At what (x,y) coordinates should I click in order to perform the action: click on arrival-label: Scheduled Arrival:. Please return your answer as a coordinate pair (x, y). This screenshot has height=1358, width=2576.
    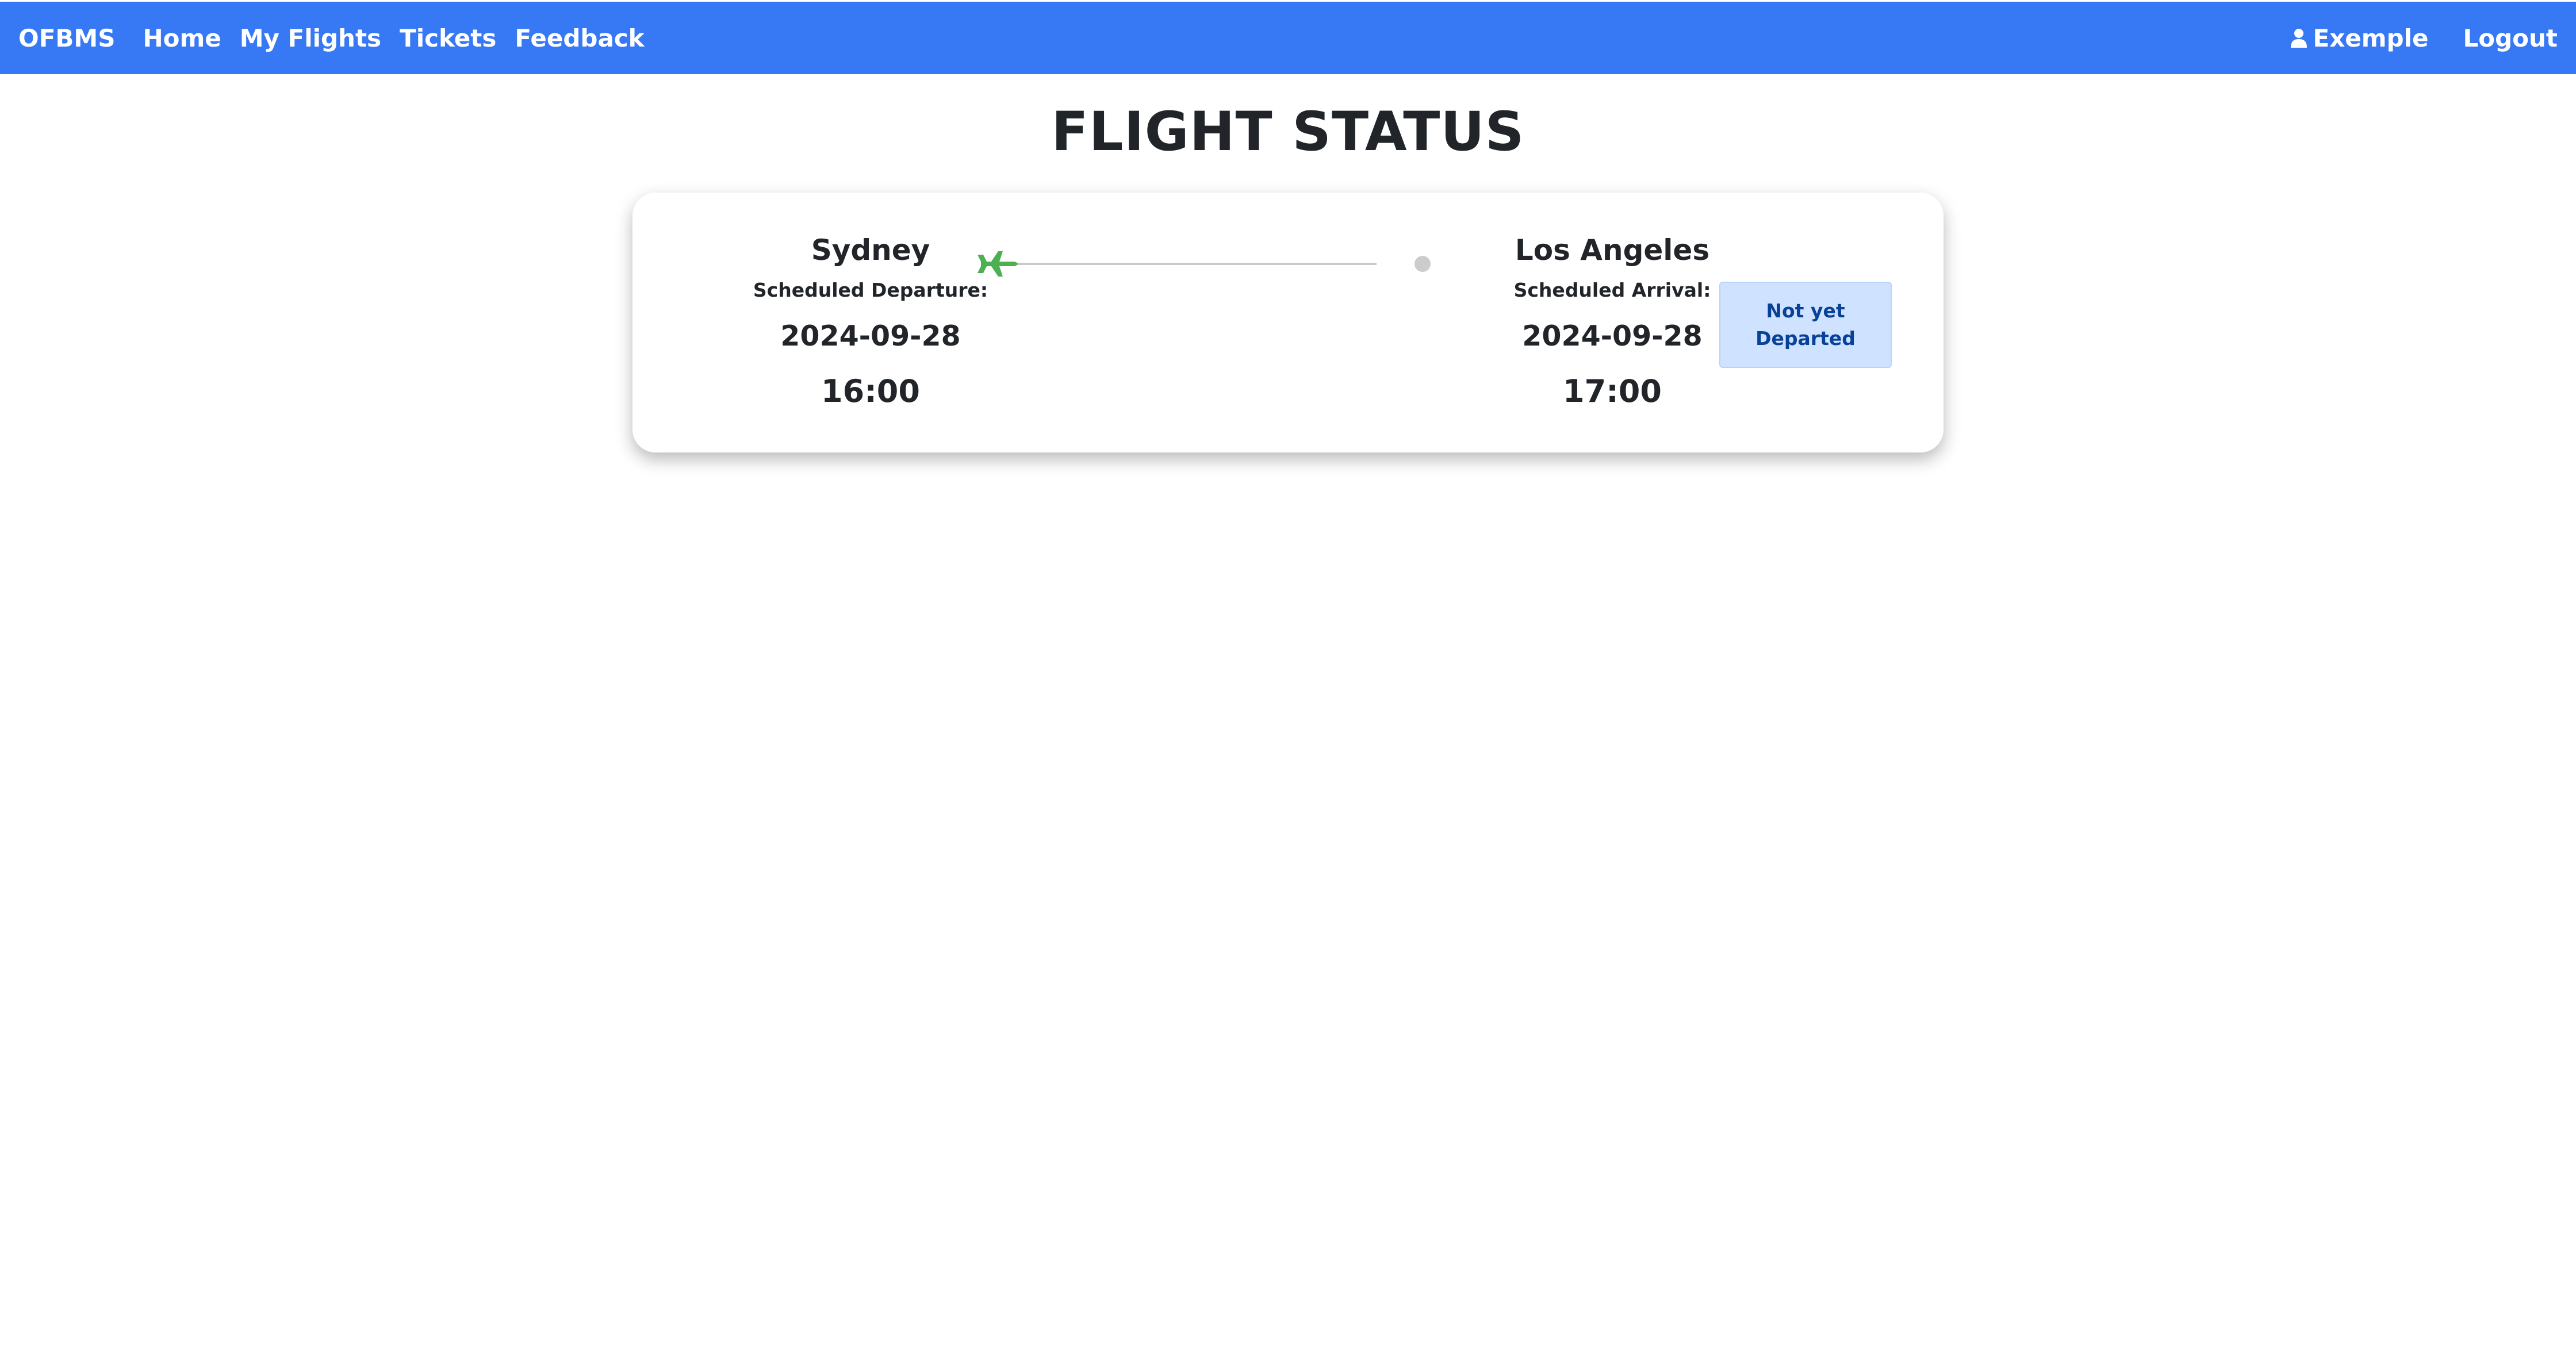
    Looking at the image, I should click on (1612, 290).